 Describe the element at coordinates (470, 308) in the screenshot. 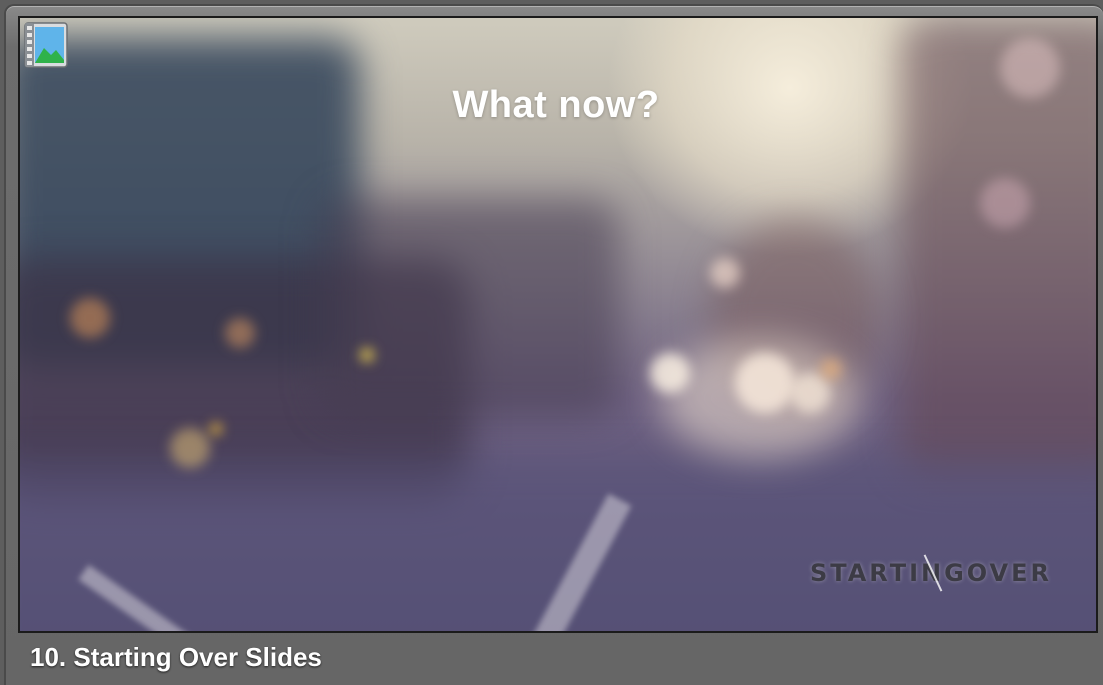

I see `background-building-mid` at that location.